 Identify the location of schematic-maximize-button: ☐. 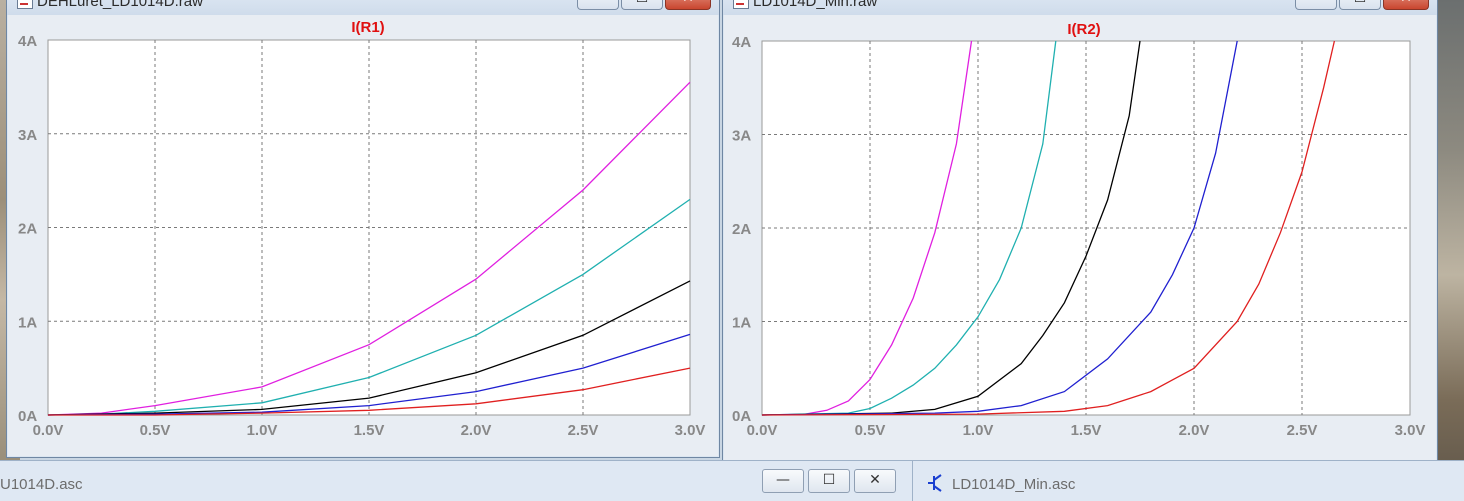
(829, 481).